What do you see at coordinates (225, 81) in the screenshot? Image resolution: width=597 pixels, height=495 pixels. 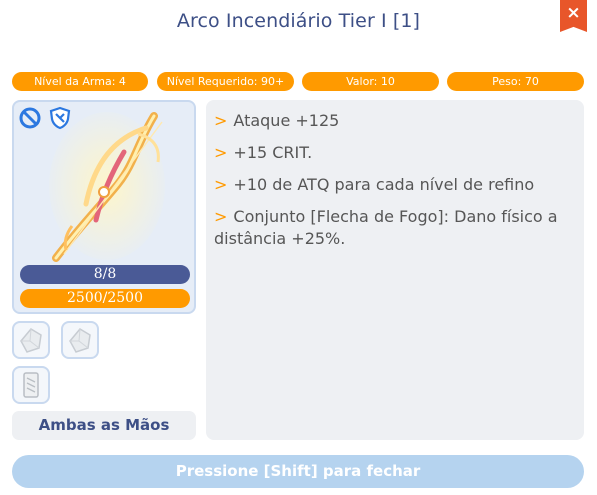 I see `required-level-badge: Nível Requerido: 90+` at bounding box center [225, 81].